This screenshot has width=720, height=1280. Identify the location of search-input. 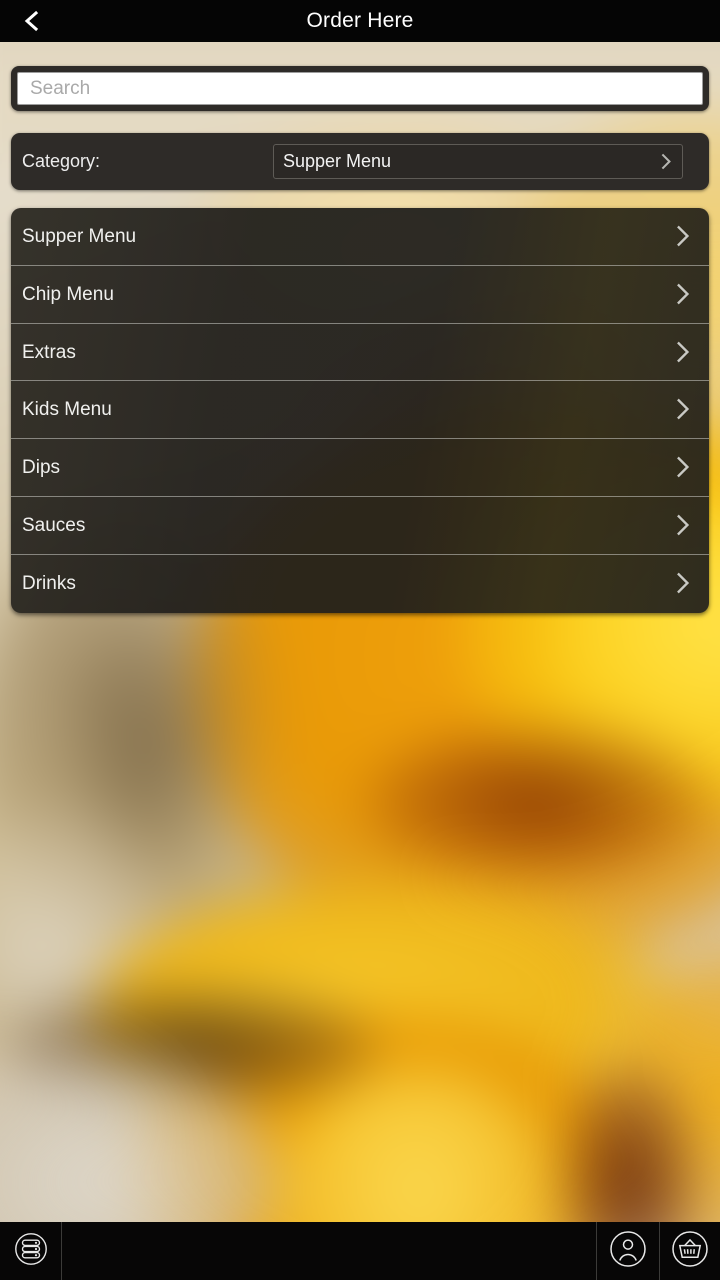
(360, 88).